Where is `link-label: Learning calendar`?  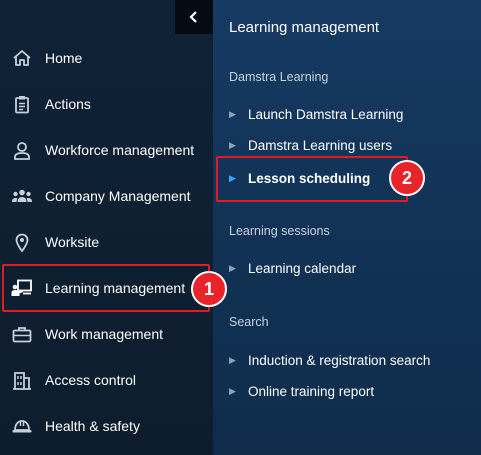 link-label: Learning calendar is located at coordinates (302, 268).